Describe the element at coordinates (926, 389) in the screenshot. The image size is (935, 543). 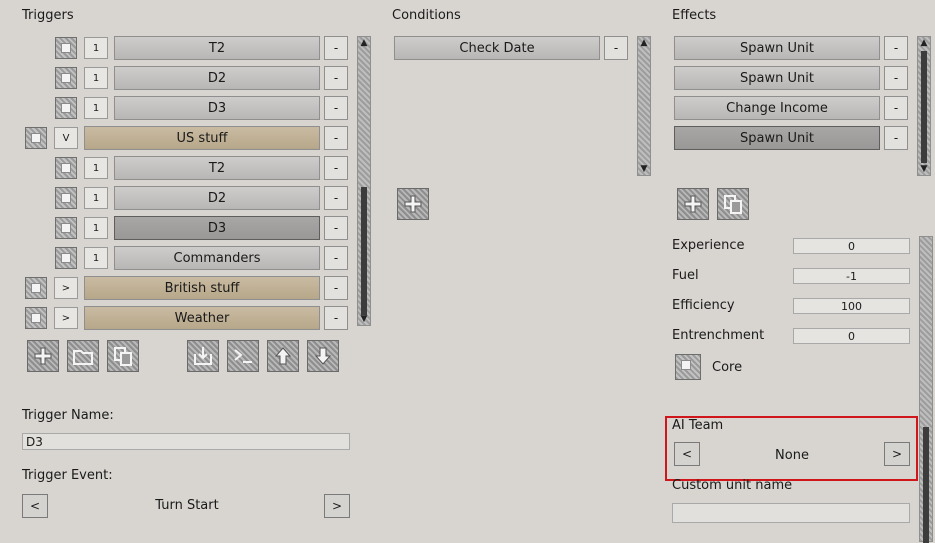
I see `parameters-scrollbar` at that location.